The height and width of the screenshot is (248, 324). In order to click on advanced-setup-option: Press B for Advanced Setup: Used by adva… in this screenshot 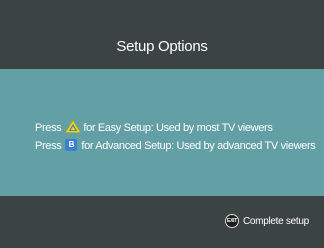, I will do `click(175, 145)`.